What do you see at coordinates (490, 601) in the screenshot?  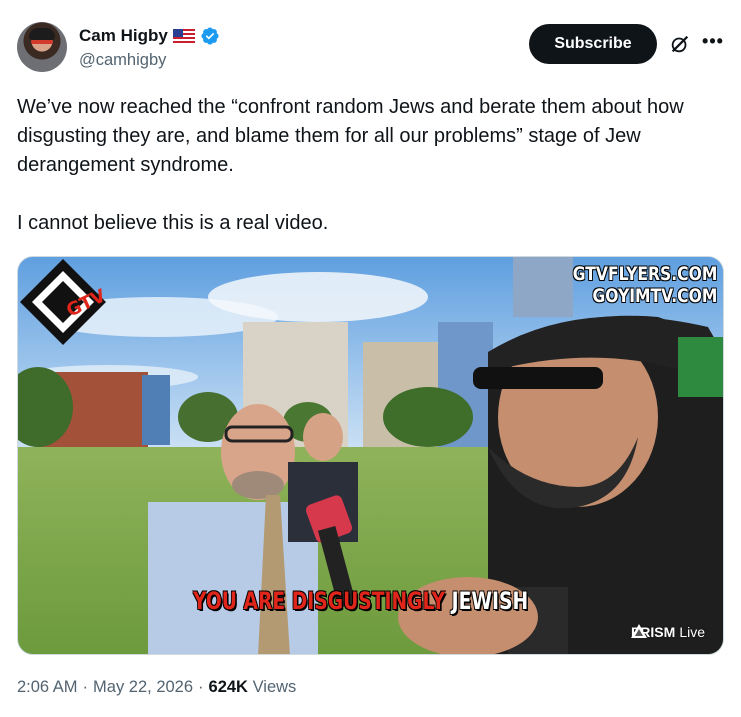 I see `caption-white: JEWISH` at bounding box center [490, 601].